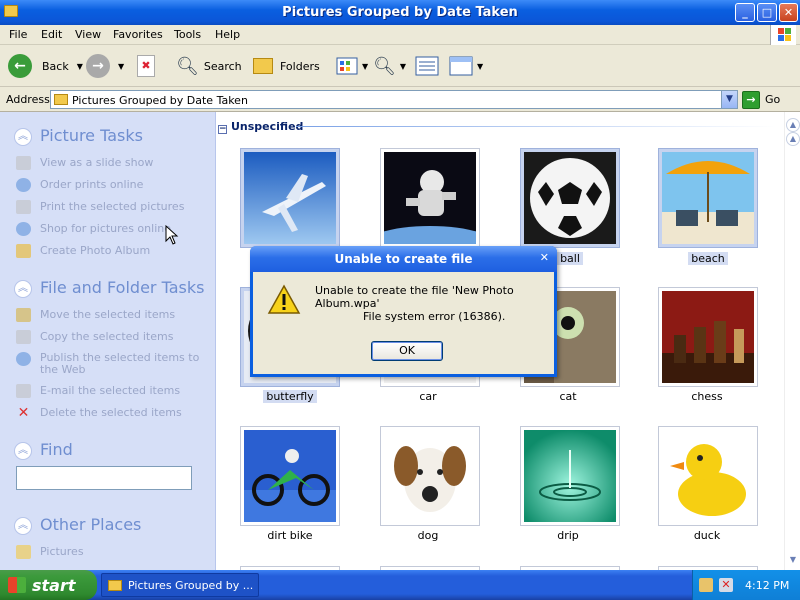 This screenshot has width=800, height=600. Describe the element at coordinates (400, 12) in the screenshot. I see `title-bar: Pictures Grouped by Date Taken _ □ ✕` at that location.